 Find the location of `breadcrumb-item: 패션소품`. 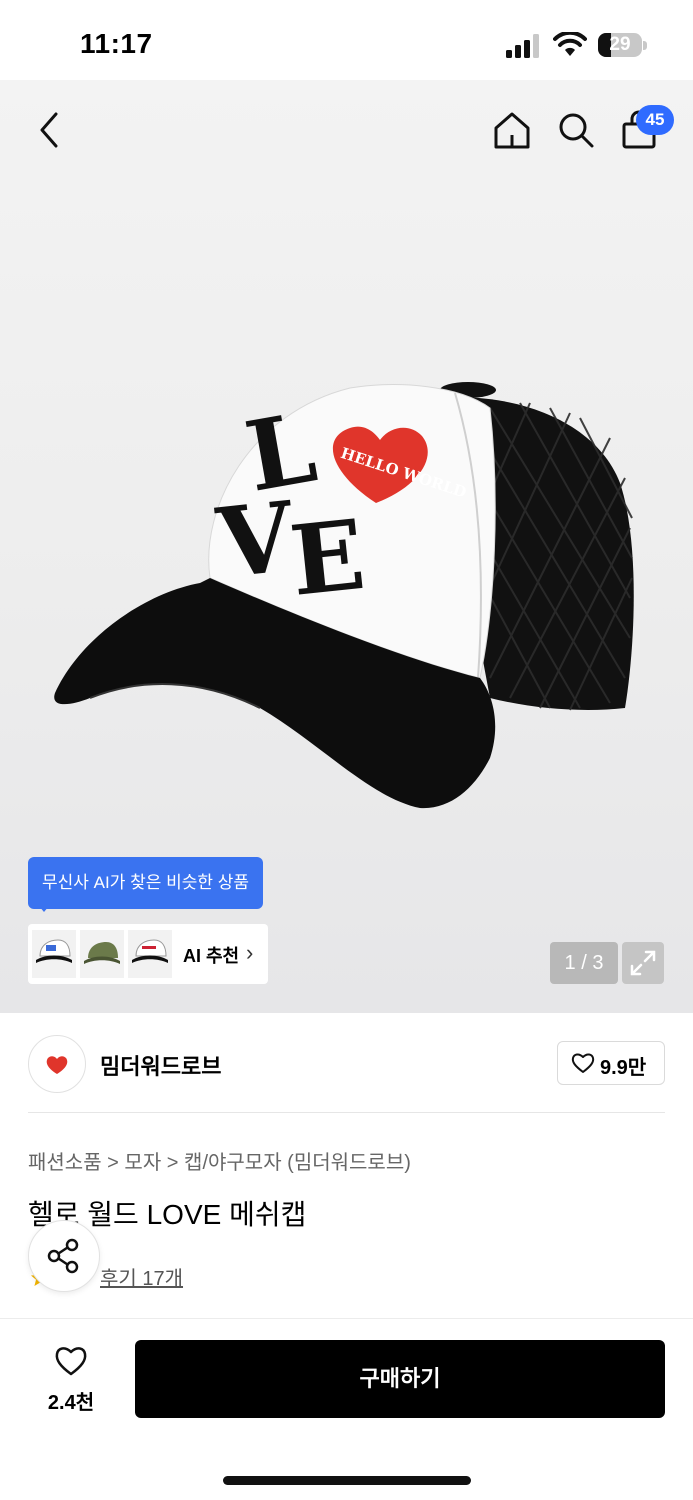

breadcrumb-item: 패션소품 is located at coordinates (65, 1163).